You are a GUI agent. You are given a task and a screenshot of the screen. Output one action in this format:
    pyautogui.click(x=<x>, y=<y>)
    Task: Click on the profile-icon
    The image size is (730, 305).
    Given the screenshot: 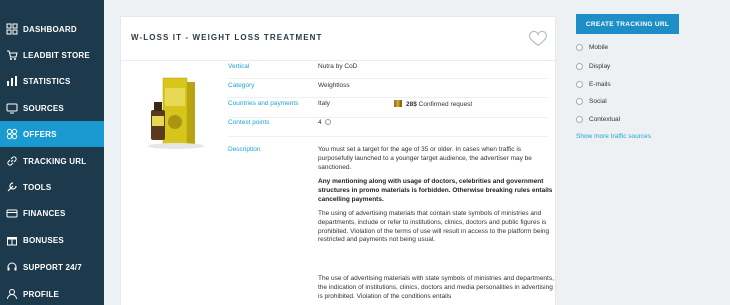 What is the action you would take?
    pyautogui.click(x=12, y=294)
    